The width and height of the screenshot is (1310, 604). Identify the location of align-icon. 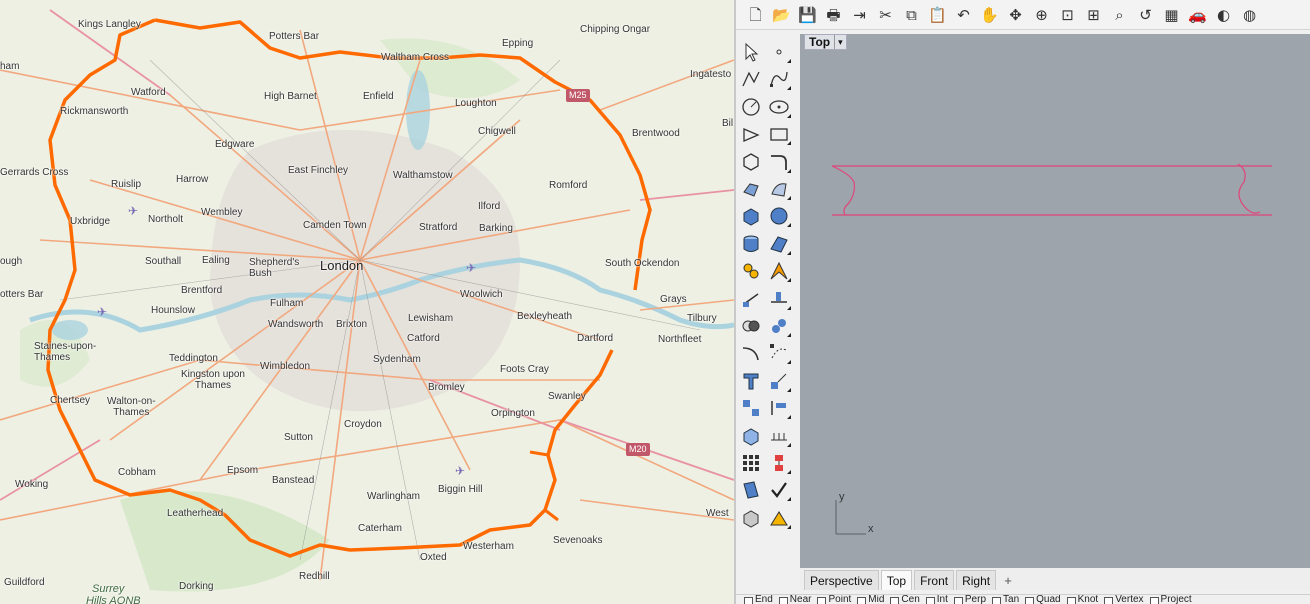
(779, 408).